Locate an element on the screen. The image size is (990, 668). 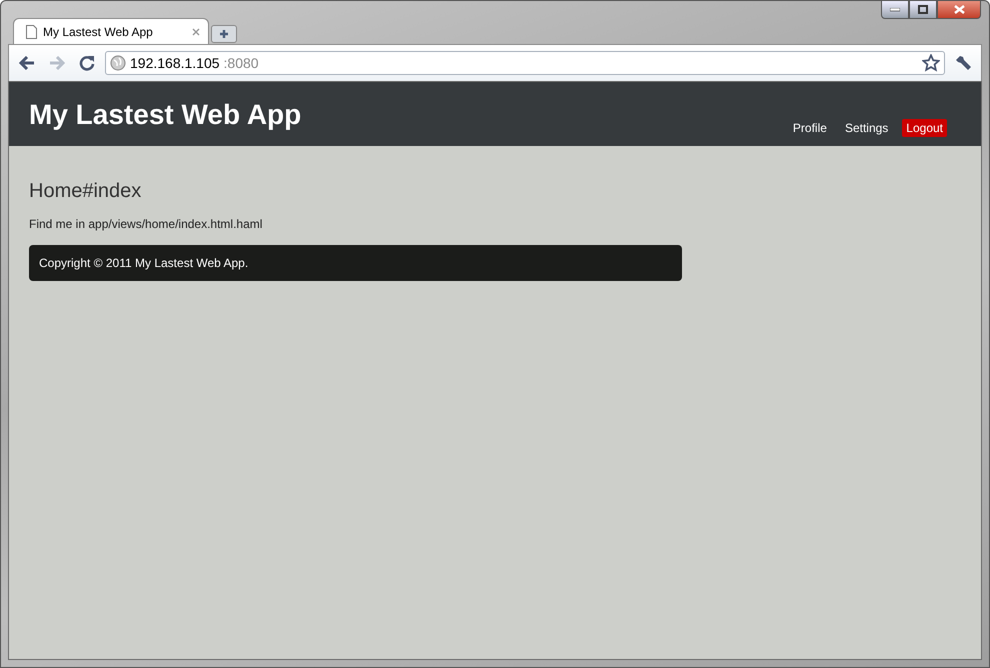
page-text: Find me in app/views/home/index.html.haml is located at coordinates (146, 224).